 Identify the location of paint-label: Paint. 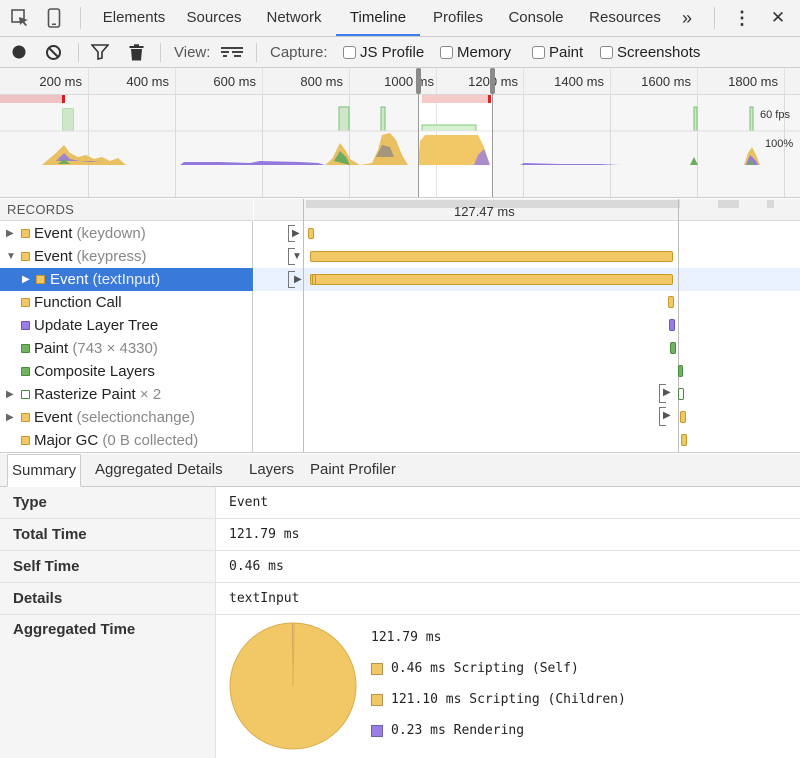
(566, 52).